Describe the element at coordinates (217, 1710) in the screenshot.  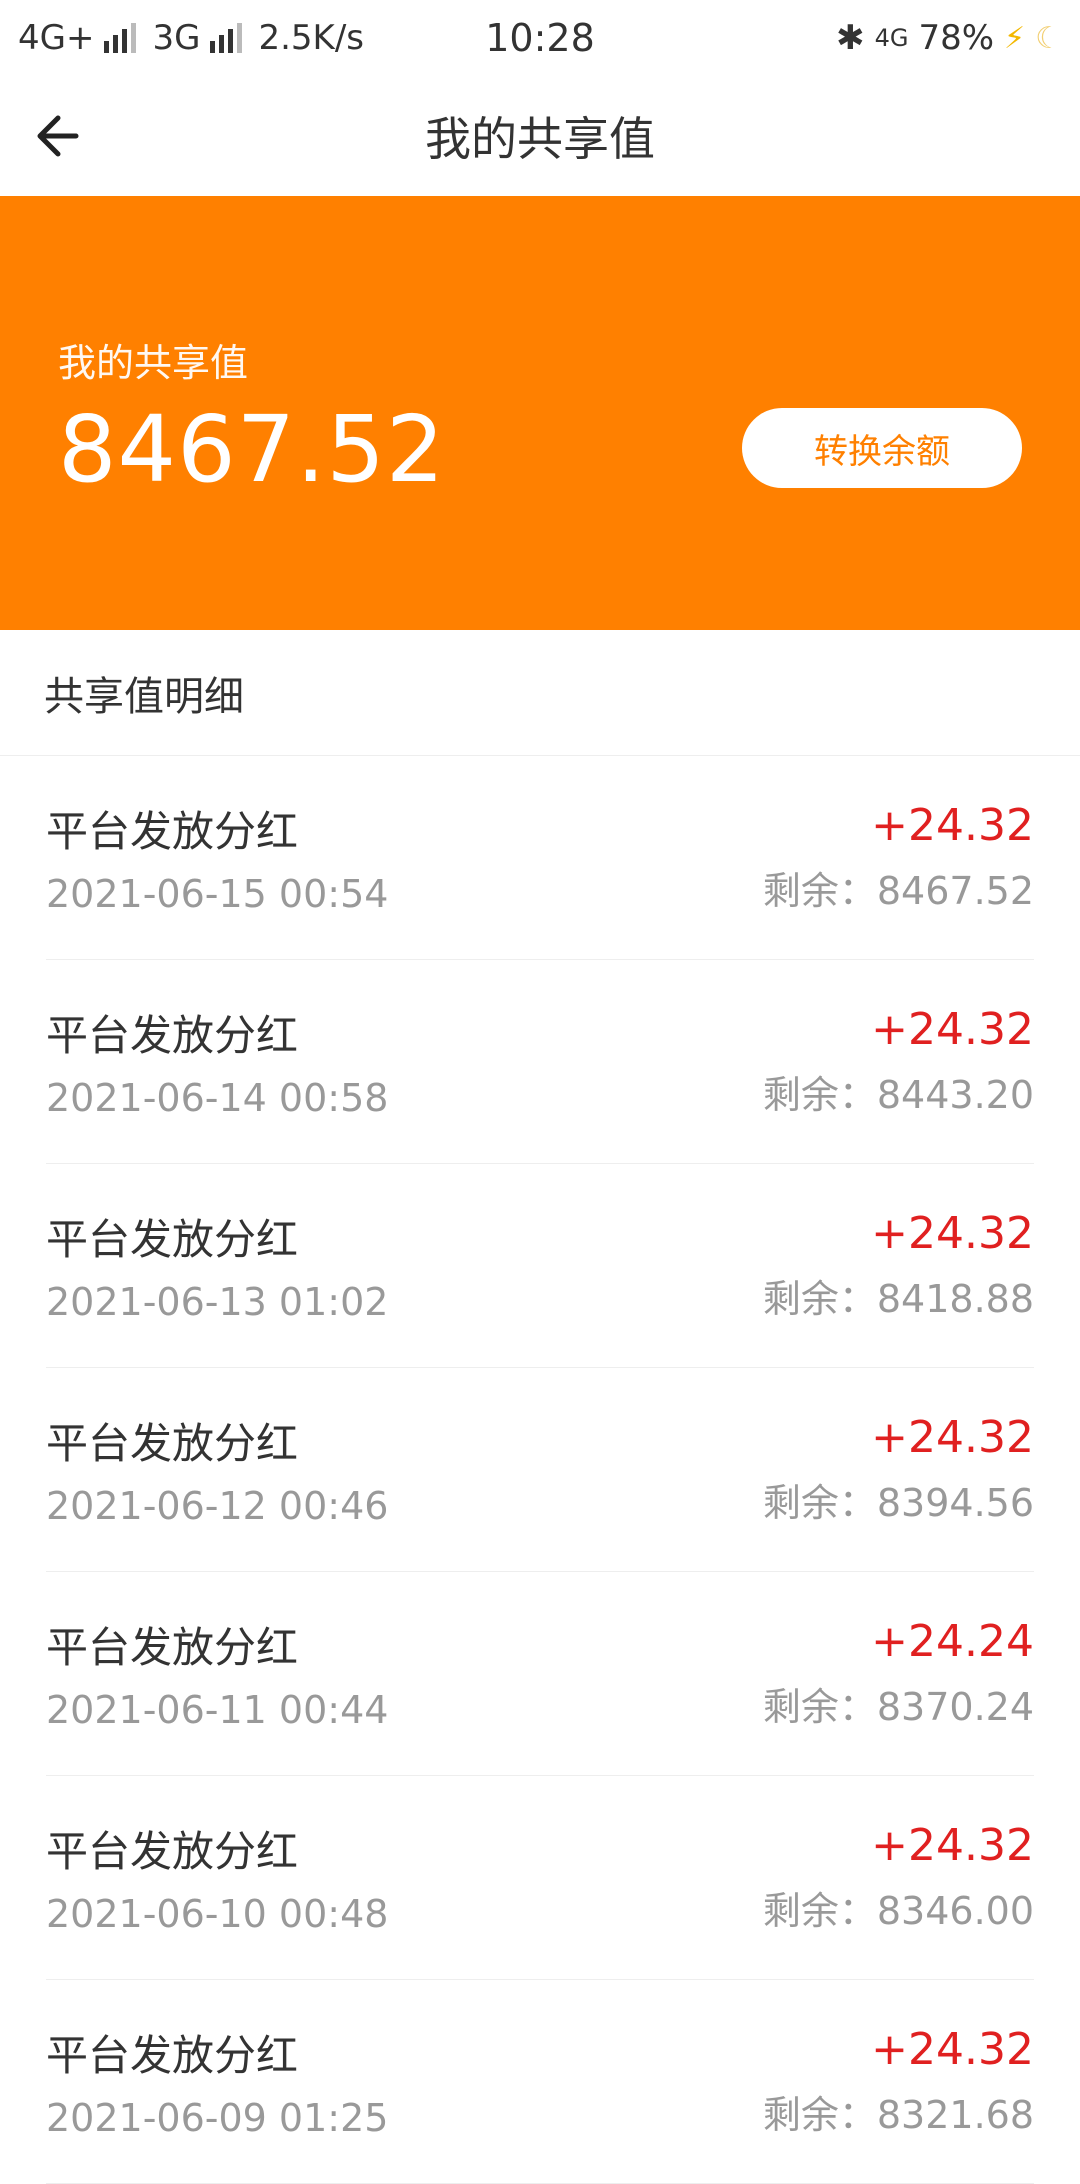
I see `item-date: 2021-06-11 00:44` at that location.